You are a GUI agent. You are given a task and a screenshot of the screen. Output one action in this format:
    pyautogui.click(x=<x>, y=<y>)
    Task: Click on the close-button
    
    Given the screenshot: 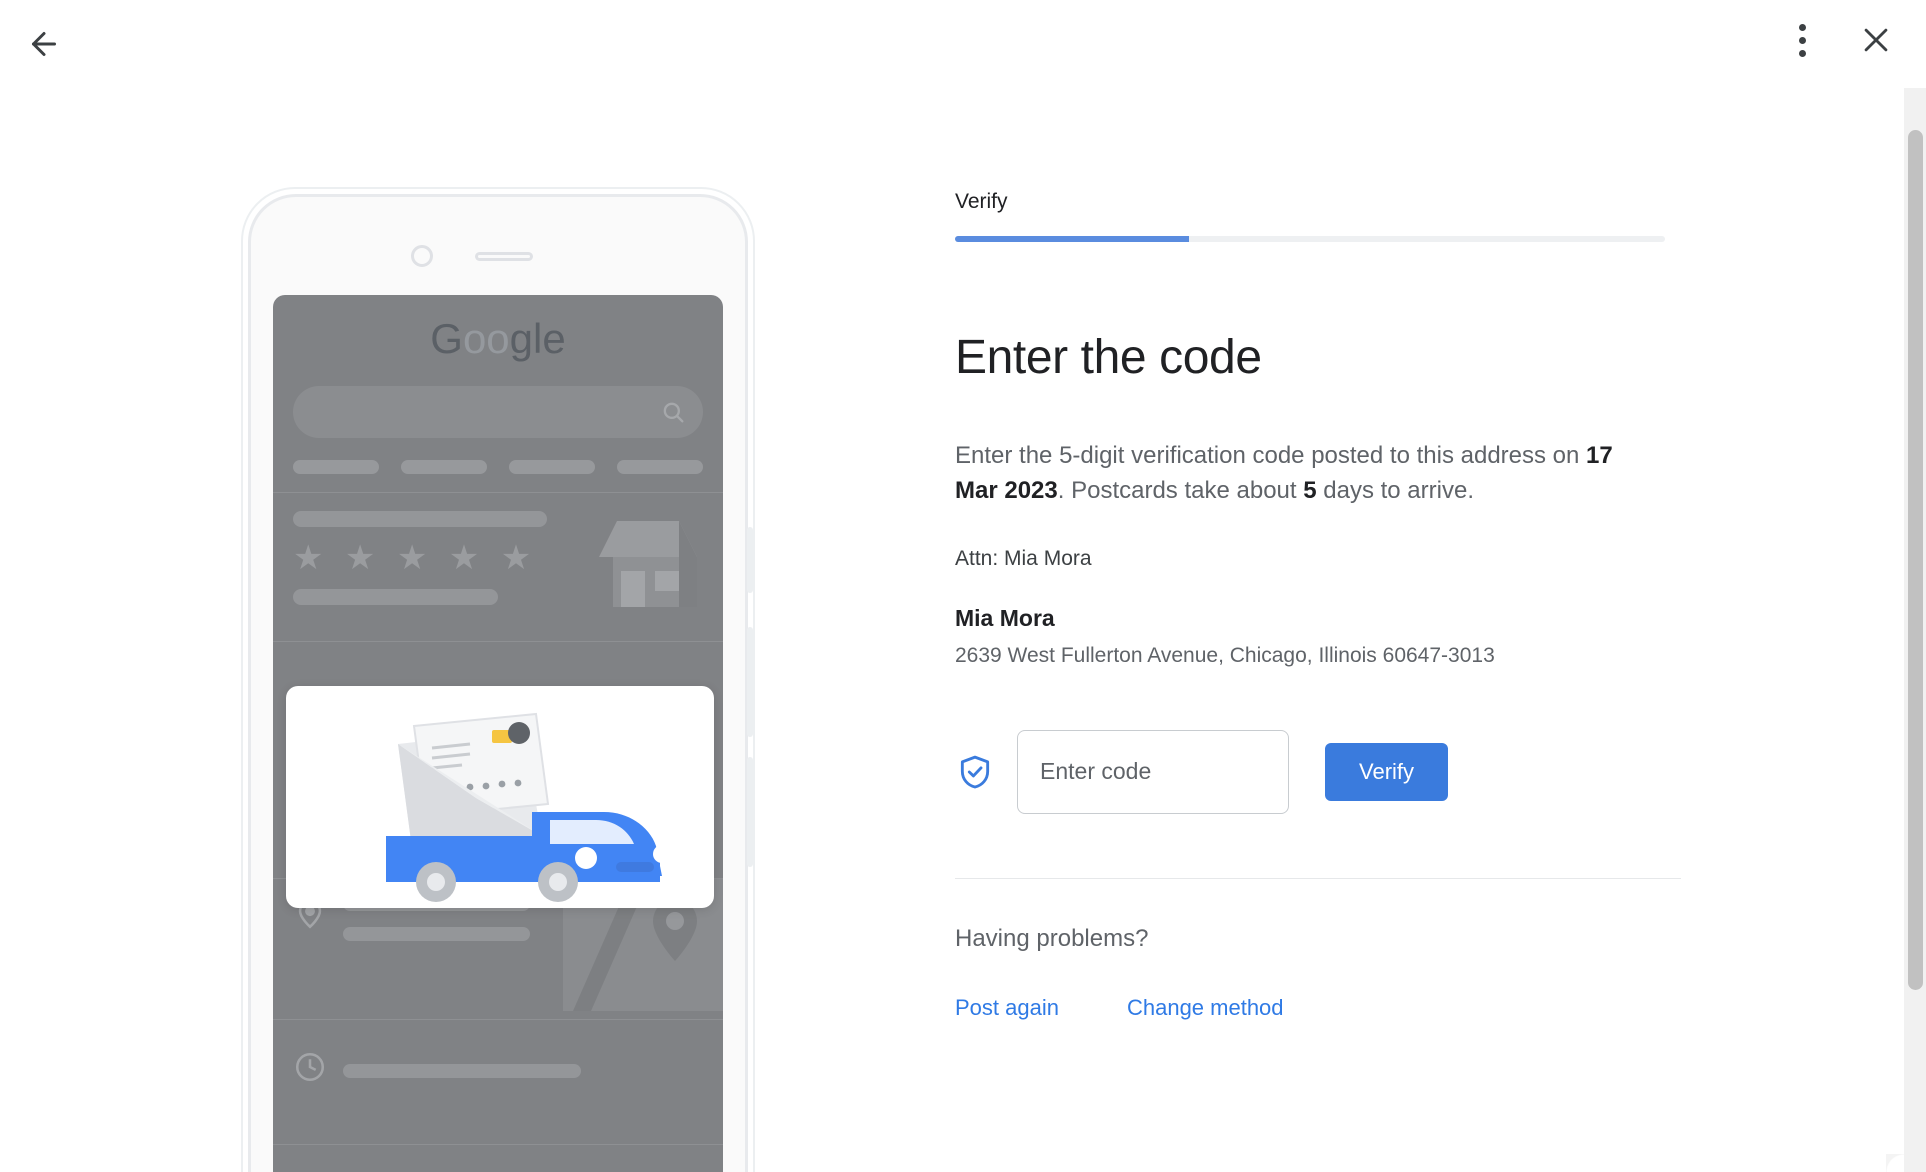 What is the action you would take?
    pyautogui.click(x=1876, y=40)
    